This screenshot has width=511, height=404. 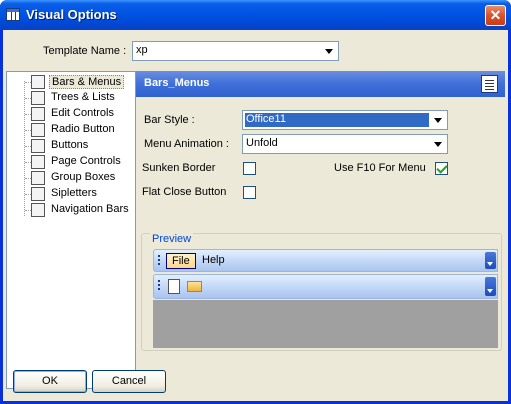 I want to click on template-name-combo: xp, so click(x=235, y=51).